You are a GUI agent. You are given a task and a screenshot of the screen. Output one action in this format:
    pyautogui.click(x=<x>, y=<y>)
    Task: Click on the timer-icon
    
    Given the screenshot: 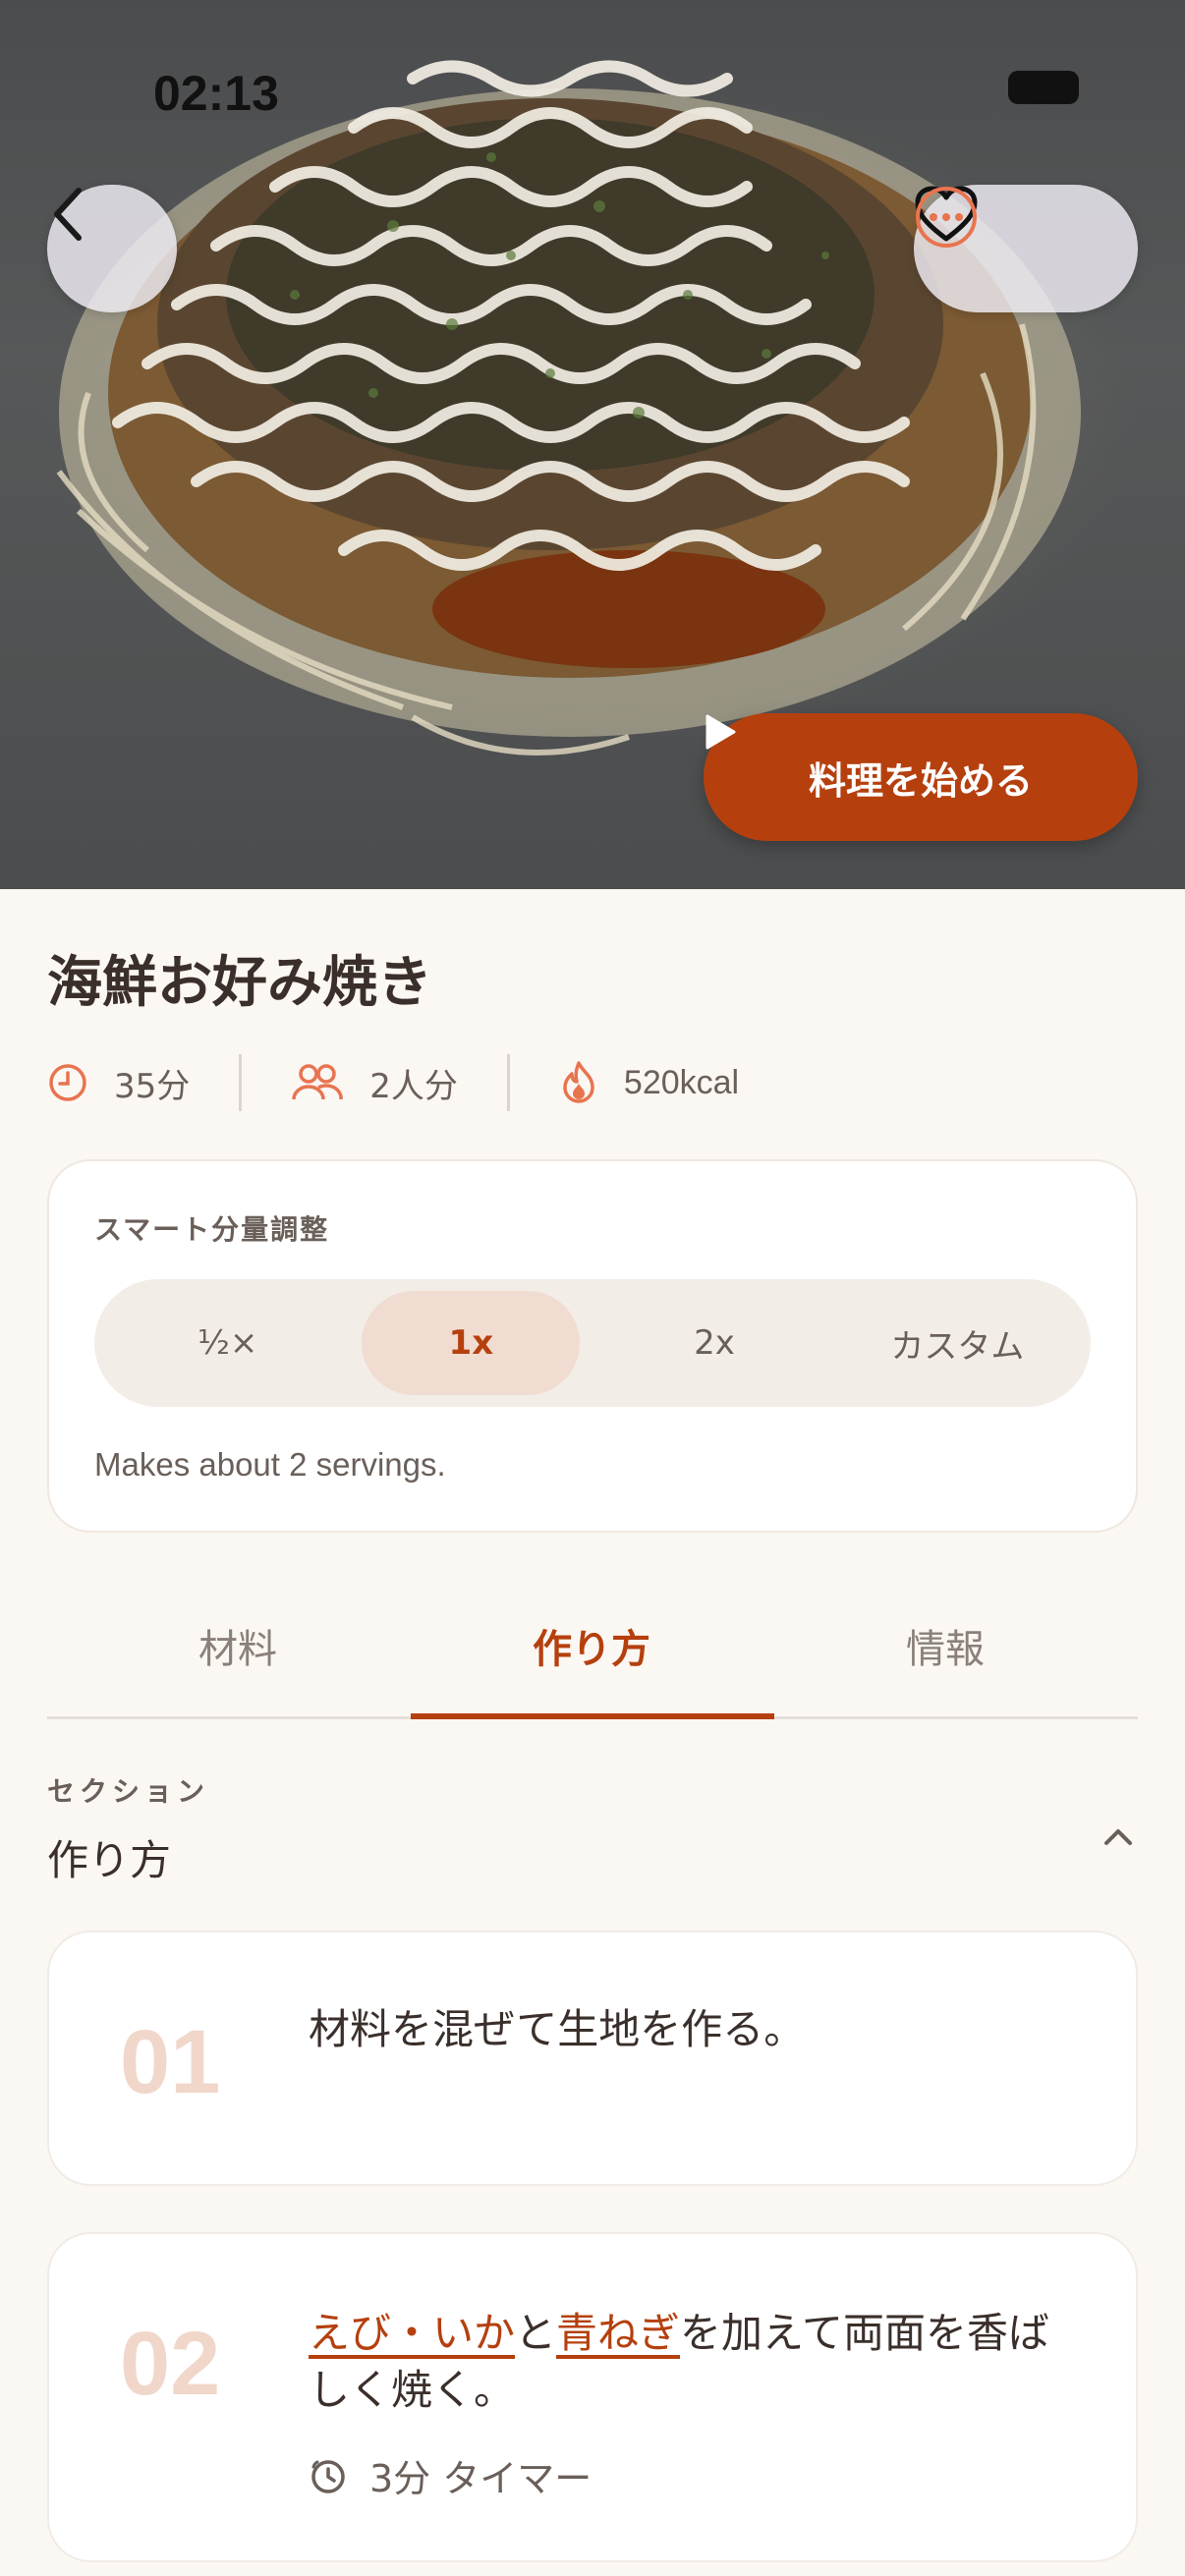 What is the action you would take?
    pyautogui.click(x=328, y=2476)
    